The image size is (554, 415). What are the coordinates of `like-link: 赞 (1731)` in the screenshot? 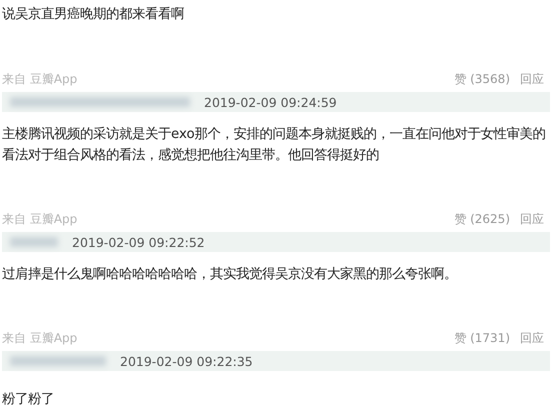 It's located at (482, 338).